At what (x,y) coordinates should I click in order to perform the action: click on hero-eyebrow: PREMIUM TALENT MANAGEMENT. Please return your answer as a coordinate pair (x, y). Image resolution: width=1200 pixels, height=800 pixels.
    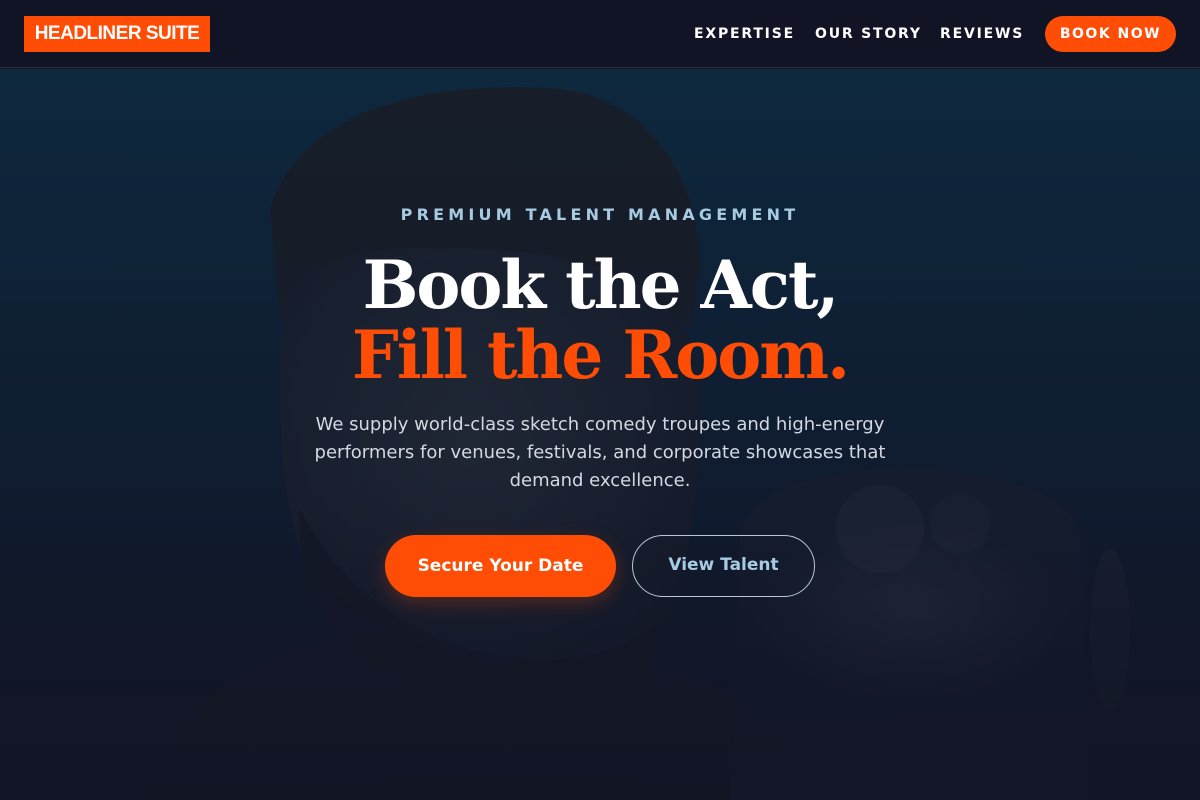
    Looking at the image, I should click on (600, 214).